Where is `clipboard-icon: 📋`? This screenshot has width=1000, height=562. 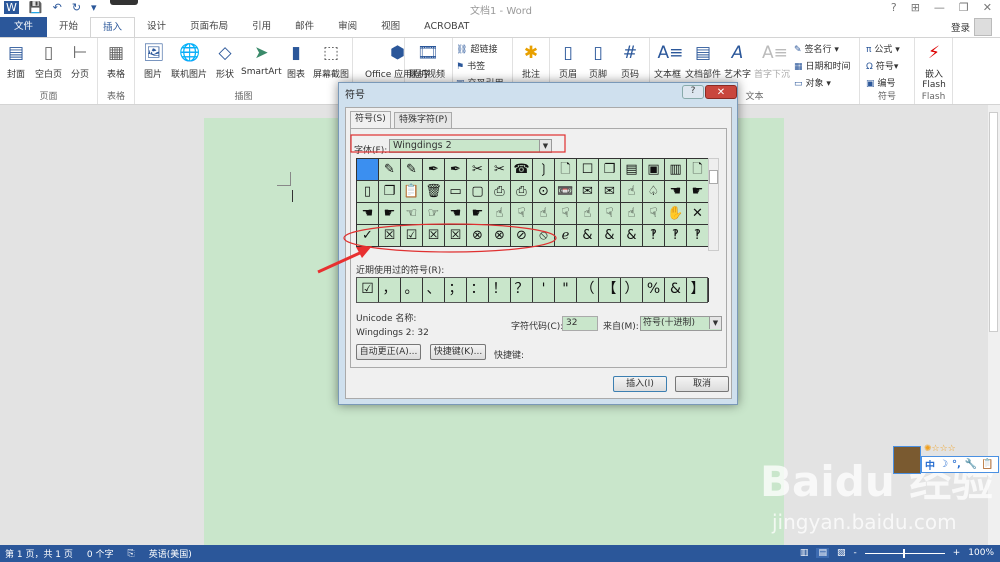 clipboard-icon: 📋 is located at coordinates (987, 464).